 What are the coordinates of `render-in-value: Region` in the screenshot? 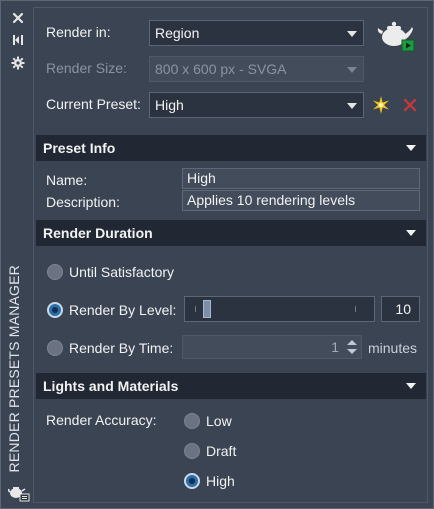 It's located at (177, 33).